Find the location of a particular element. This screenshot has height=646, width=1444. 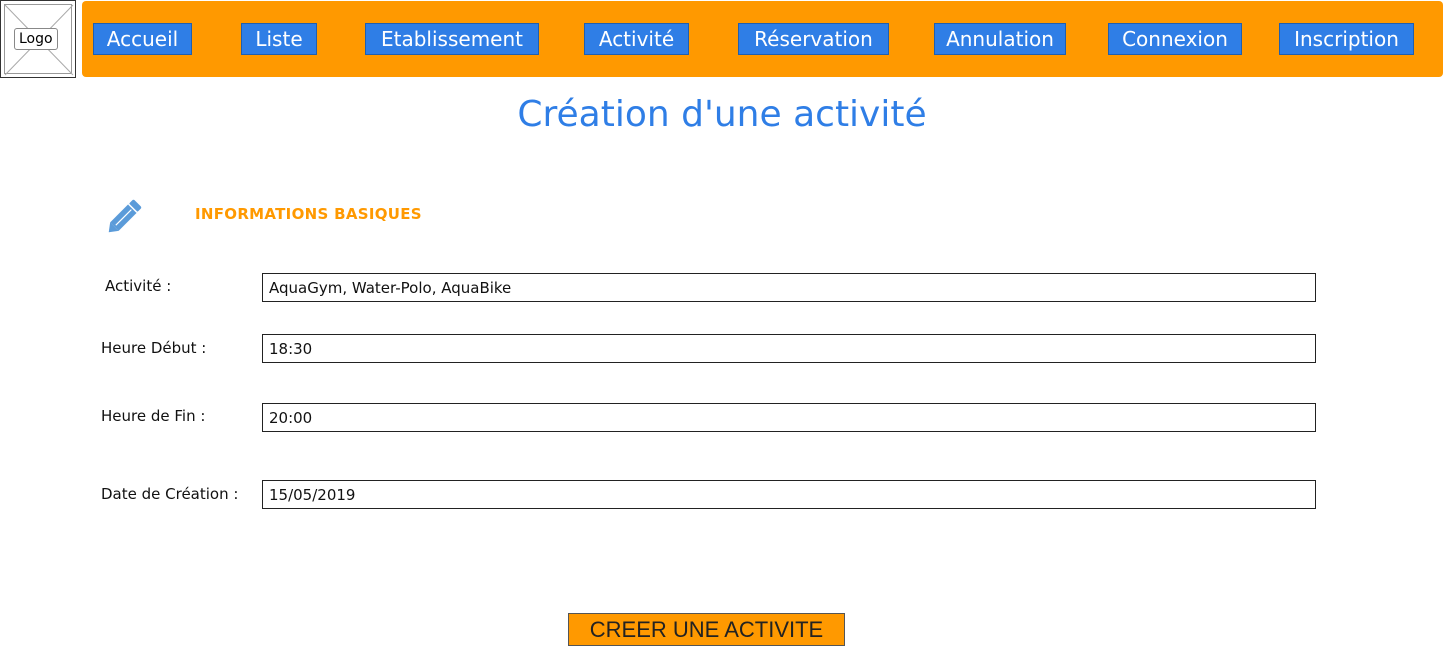

nav-accueil: Accueil is located at coordinates (142, 39).